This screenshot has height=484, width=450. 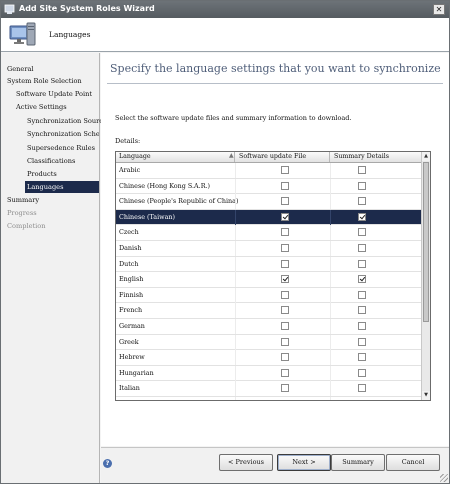 What do you see at coordinates (175, 157) in the screenshot?
I see `column-header-language: Language` at bounding box center [175, 157].